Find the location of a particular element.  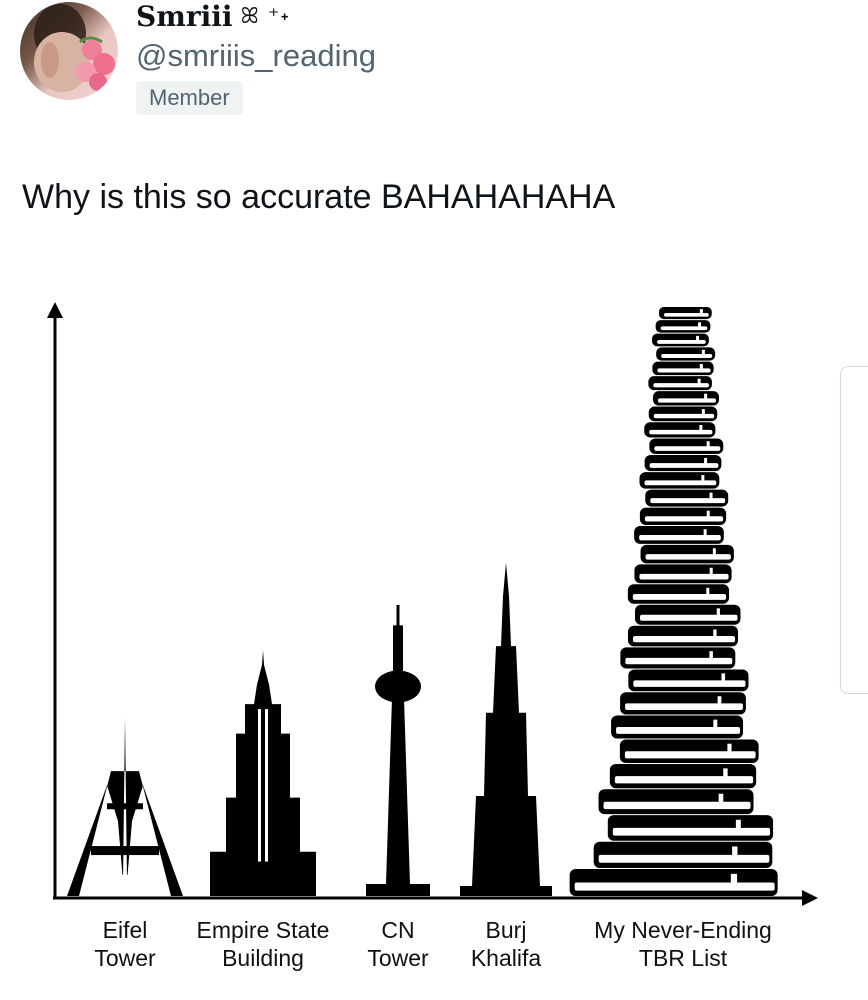

cn-tower-upper is located at coordinates (398, 654).